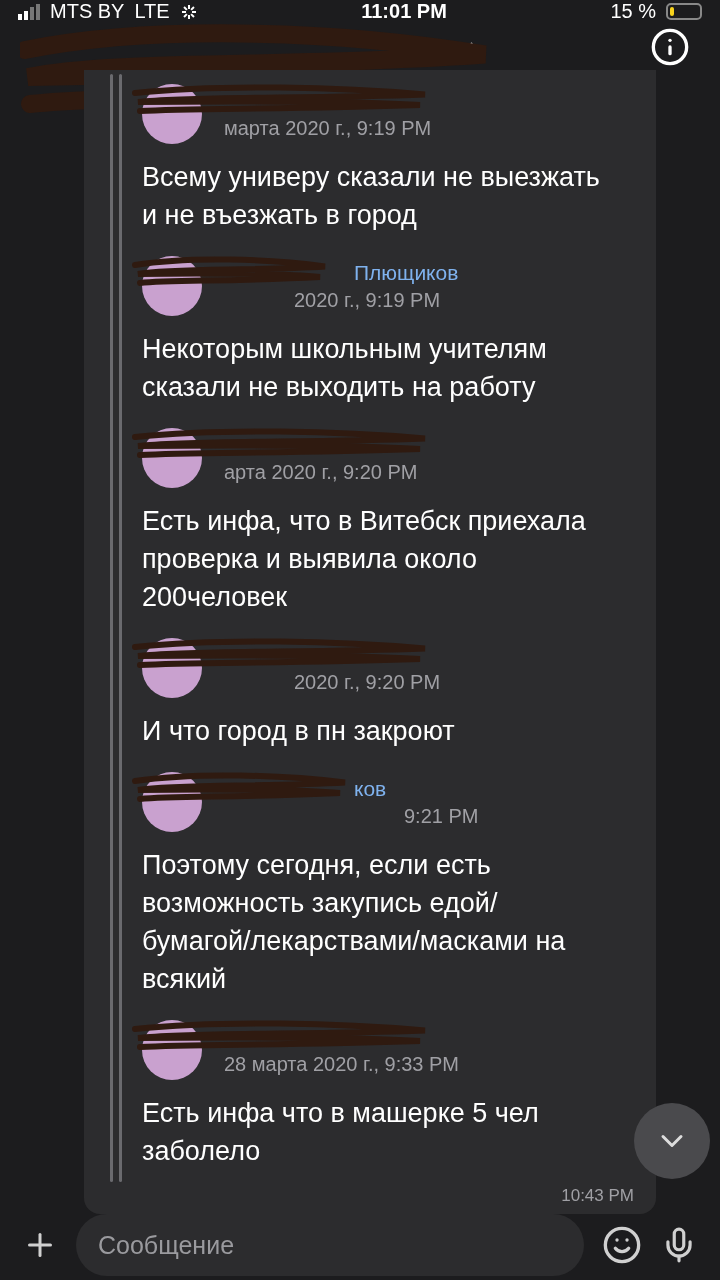 The image size is (720, 1280). I want to click on message-text: Есть инфа, что в Витебск приехала проверка и выявила около 200человек, so click(364, 559).